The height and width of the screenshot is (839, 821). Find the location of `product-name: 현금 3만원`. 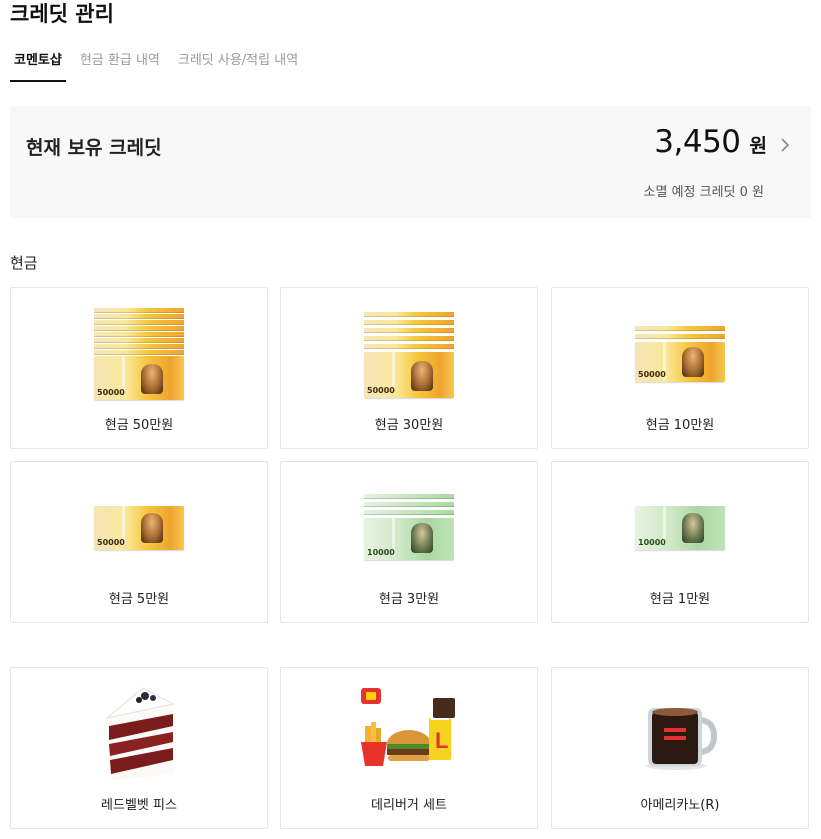

product-name: 현금 3만원 is located at coordinates (409, 599).